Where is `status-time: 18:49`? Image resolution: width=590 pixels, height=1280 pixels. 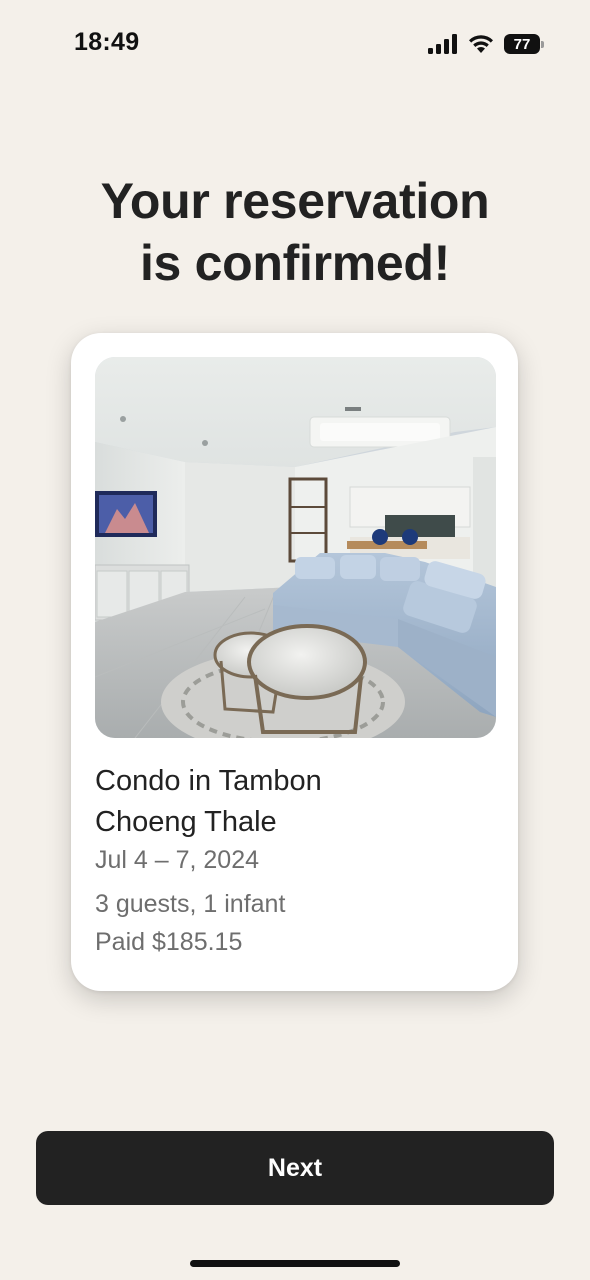 status-time: 18:49 is located at coordinates (107, 42).